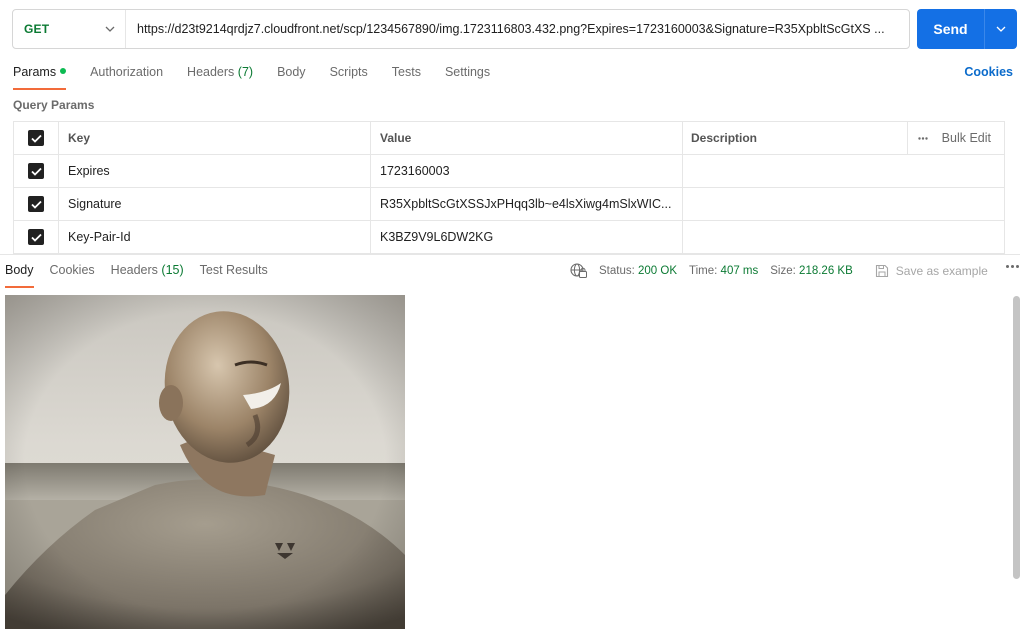  I want to click on tab-authorization: Authorization, so click(126, 76).